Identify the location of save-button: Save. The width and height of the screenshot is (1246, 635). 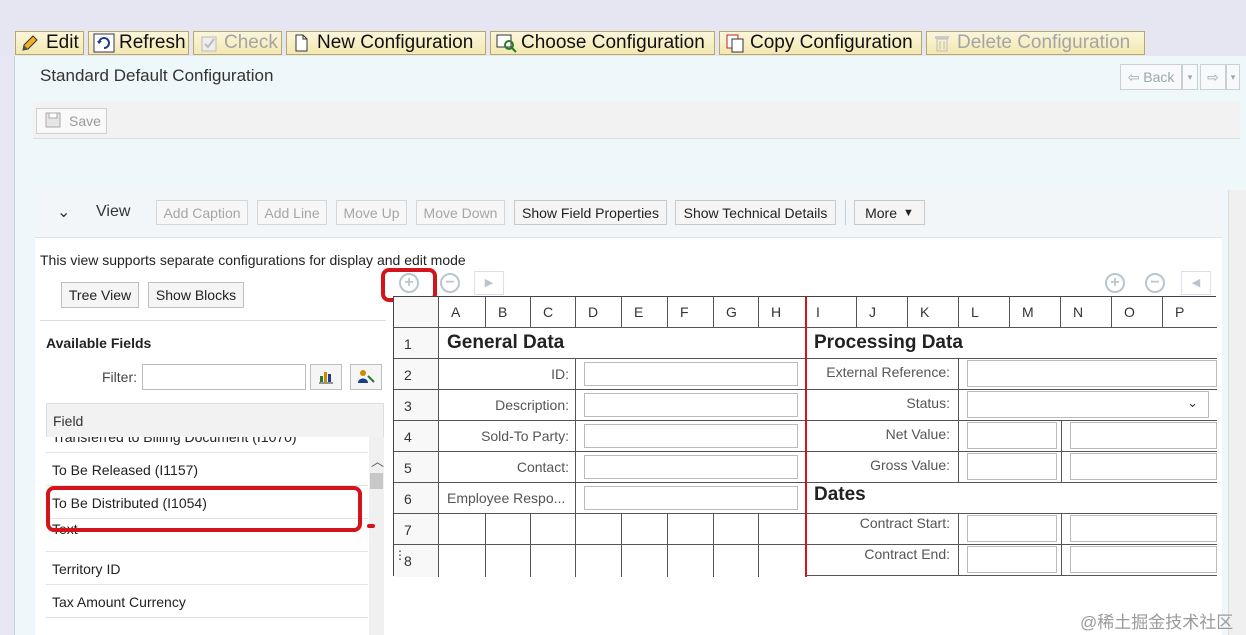
(71, 121).